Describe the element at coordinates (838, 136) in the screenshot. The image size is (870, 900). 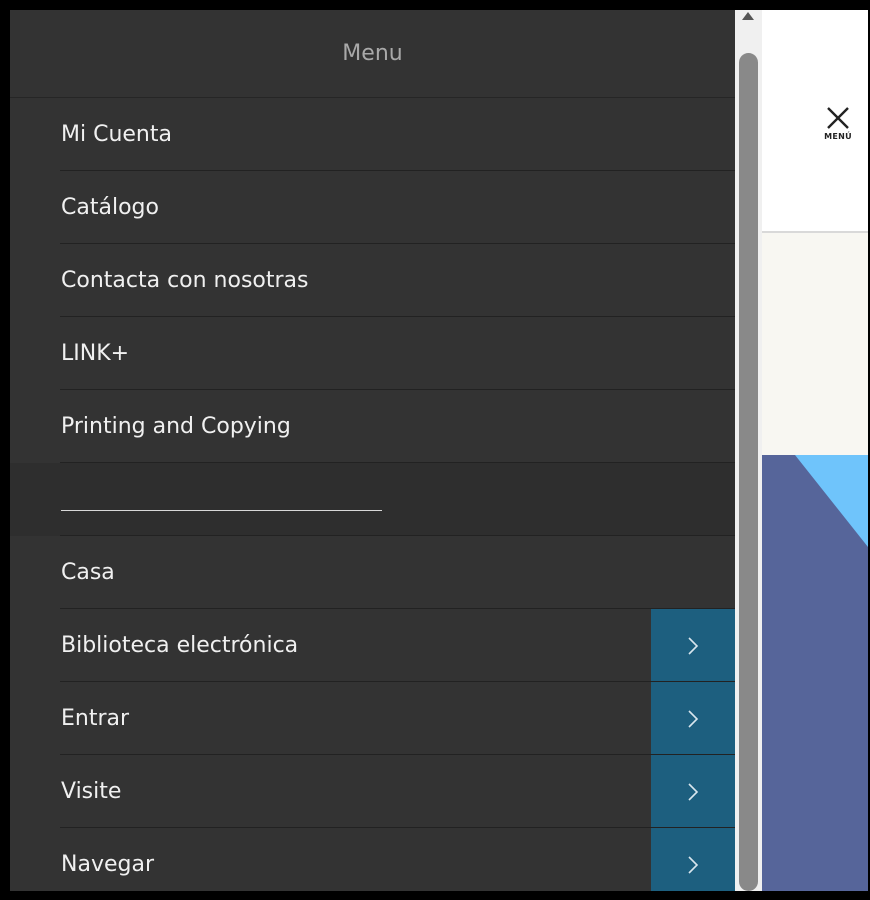
I see `close-menu-caption: MENÚ` at that location.